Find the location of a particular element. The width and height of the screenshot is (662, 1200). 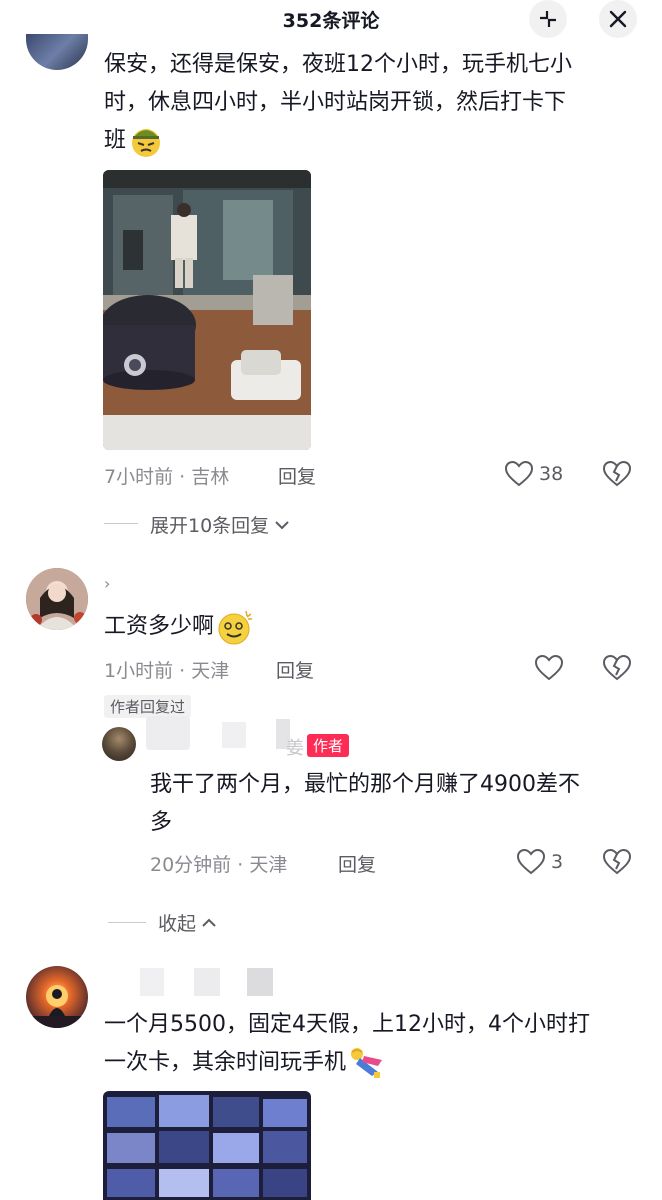

author-replied-badge: 作者回复过 is located at coordinates (148, 706).